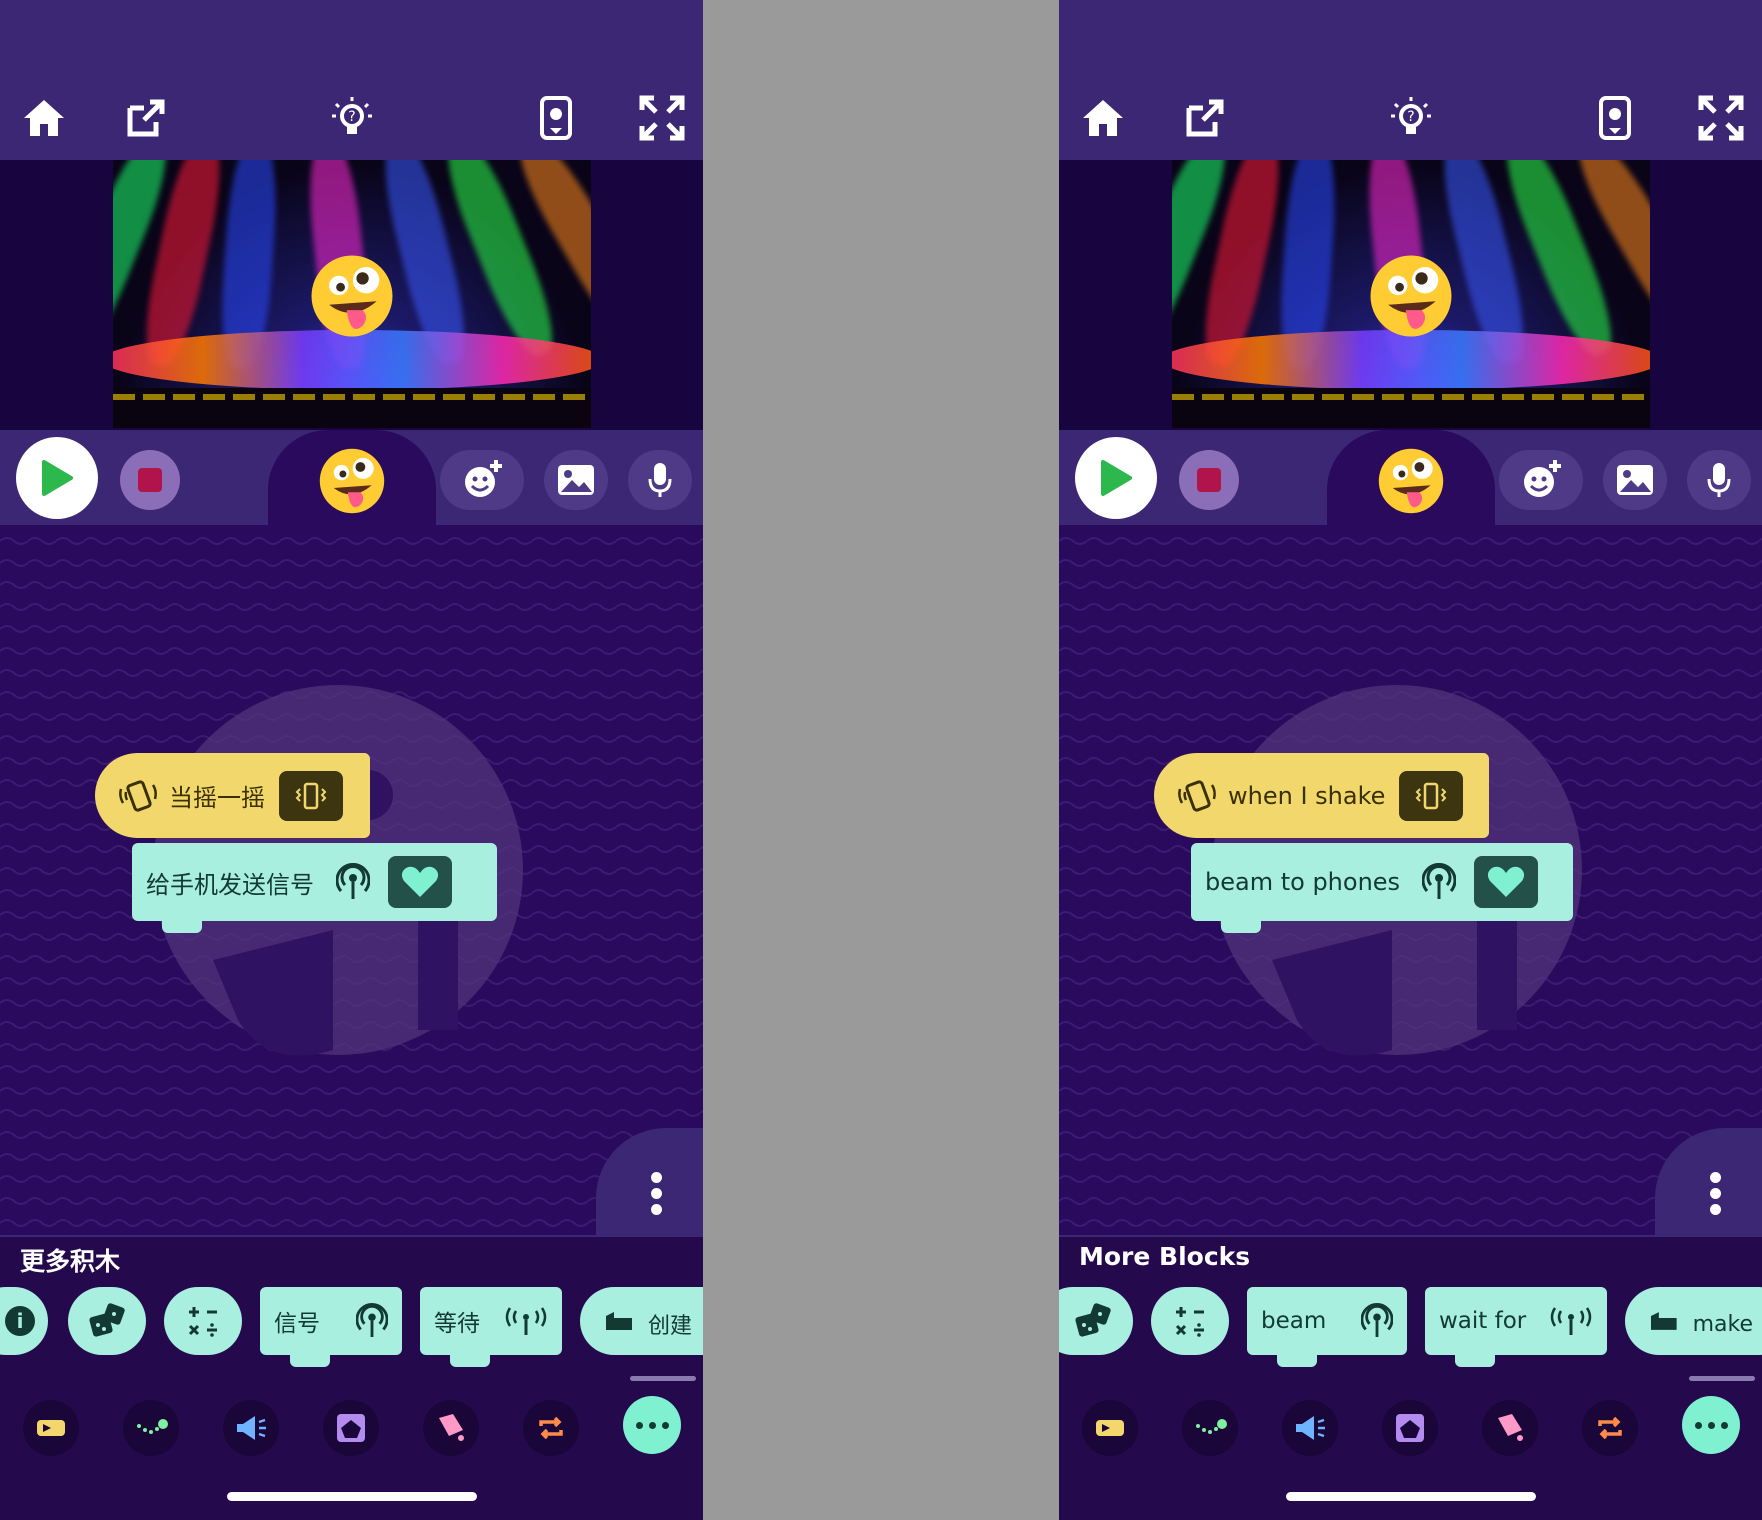  What do you see at coordinates (1303, 882) in the screenshot?
I see `command-block-label: beam to phones` at bounding box center [1303, 882].